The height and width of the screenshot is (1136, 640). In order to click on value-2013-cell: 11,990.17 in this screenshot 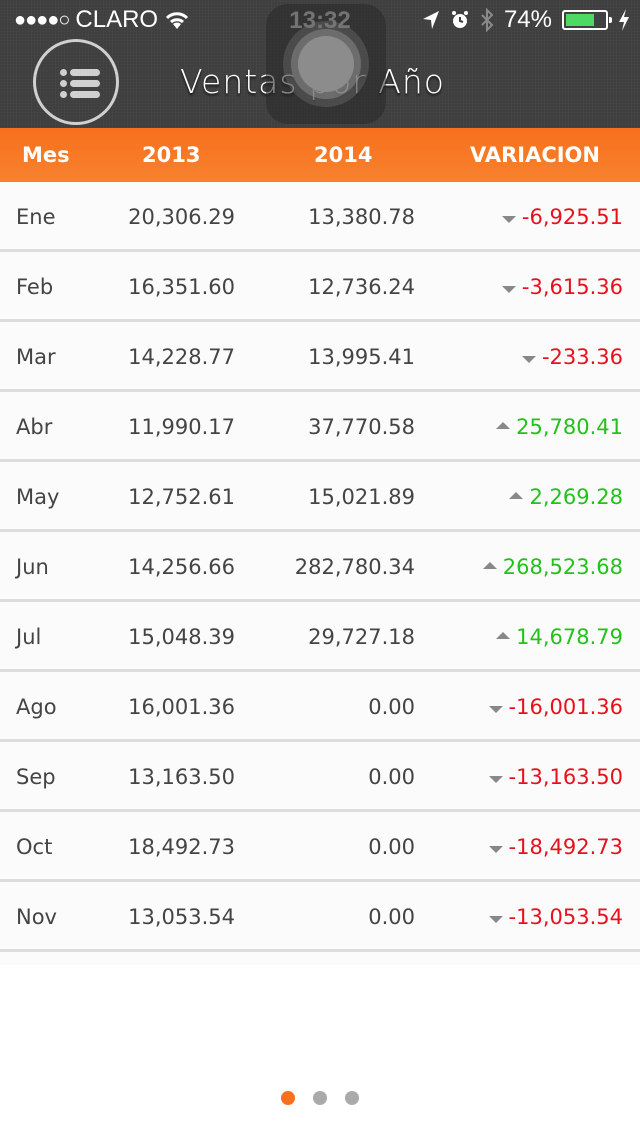, I will do `click(181, 427)`.